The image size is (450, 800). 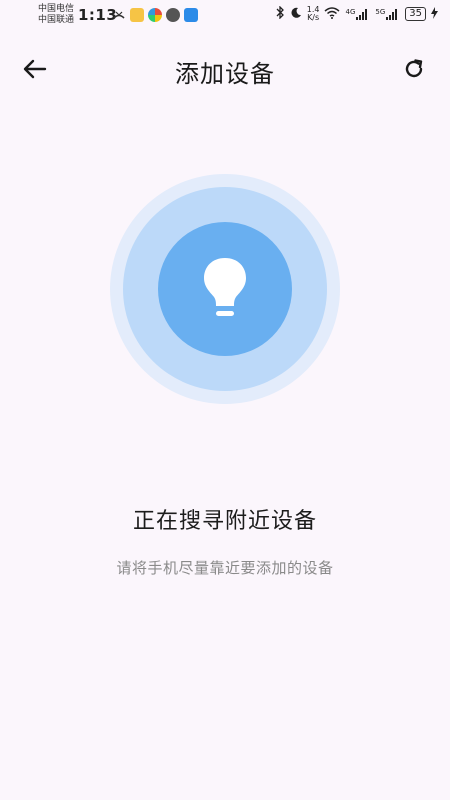 I want to click on search-radar, so click(x=225, y=289).